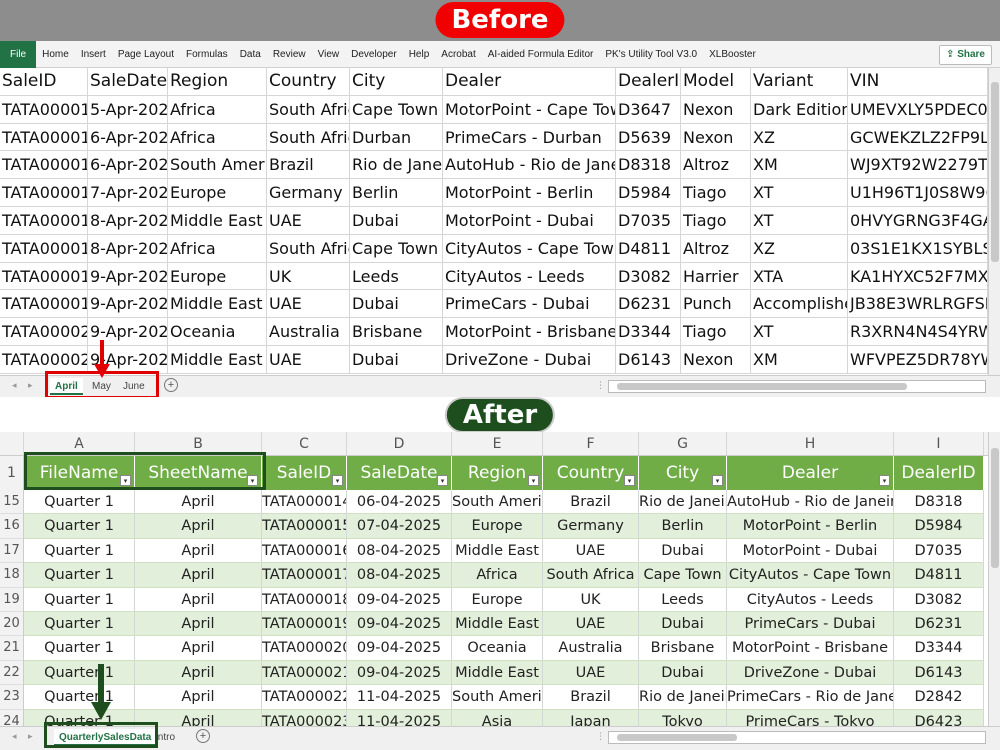  Describe the element at coordinates (44, 304) in the screenshot. I see `table-cell: TATA000019` at that location.